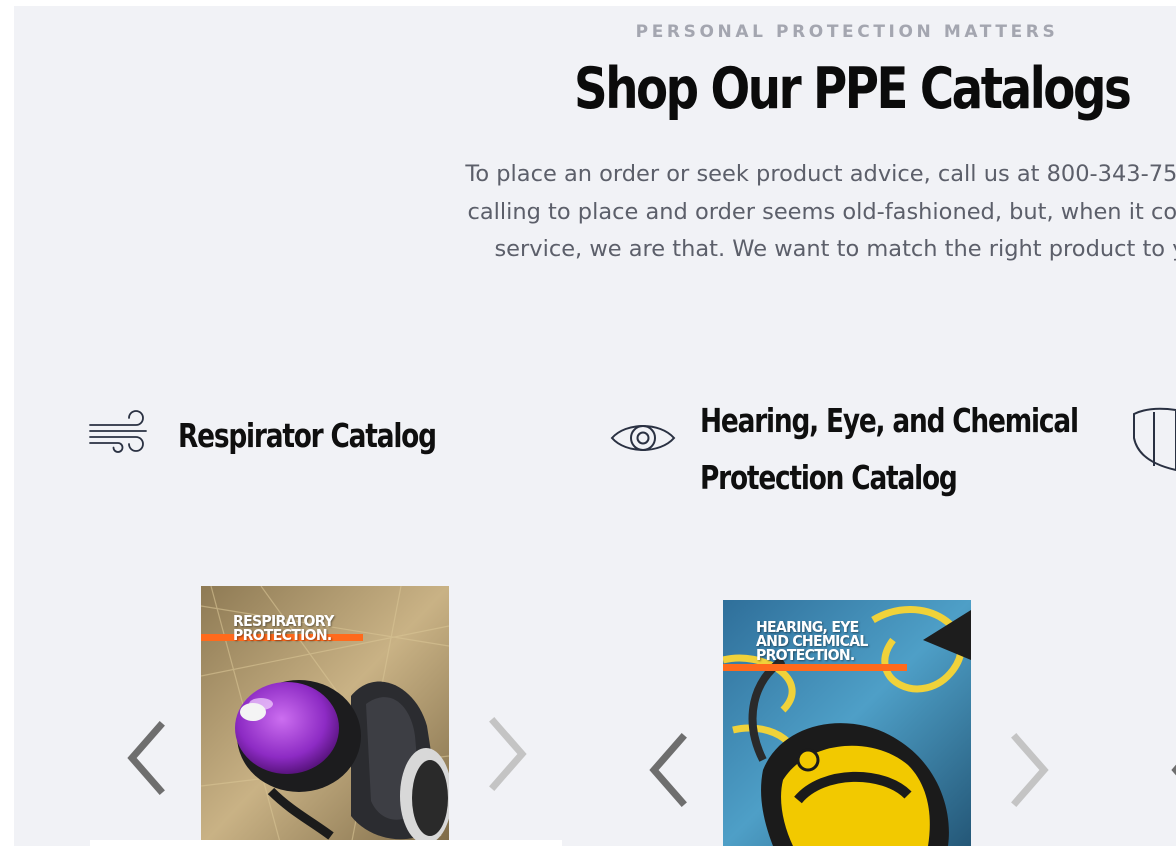 Image resolution: width=1176 pixels, height=846 pixels. What do you see at coordinates (326, 843) in the screenshot?
I see `card-bottom-strip` at bounding box center [326, 843].